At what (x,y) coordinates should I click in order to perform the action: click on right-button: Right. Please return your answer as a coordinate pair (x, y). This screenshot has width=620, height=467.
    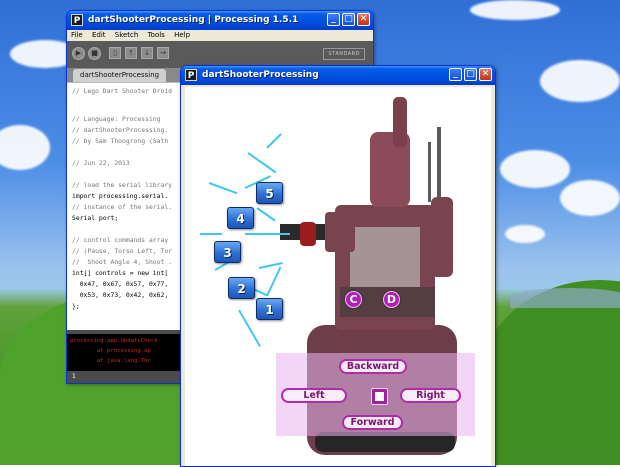
    Looking at the image, I should click on (430, 395).